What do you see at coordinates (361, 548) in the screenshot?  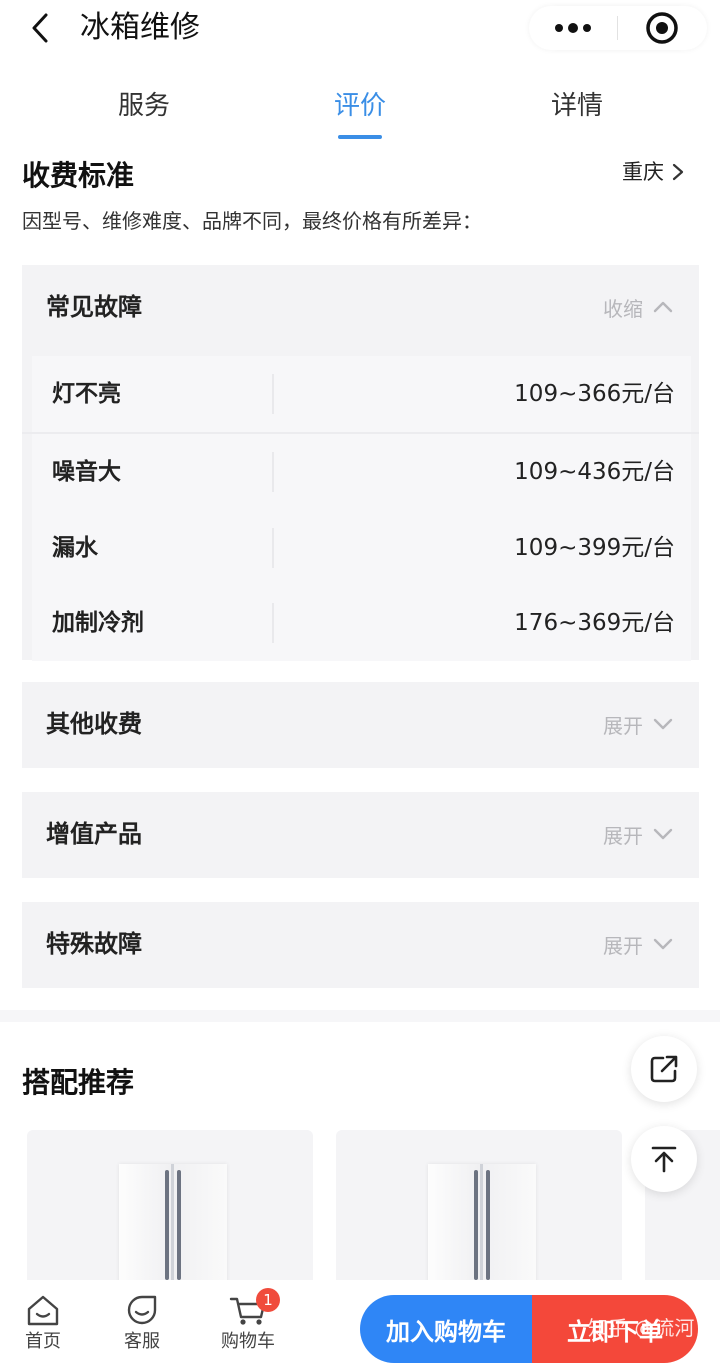 I see `price-row: 漏水 109~399元/台` at bounding box center [361, 548].